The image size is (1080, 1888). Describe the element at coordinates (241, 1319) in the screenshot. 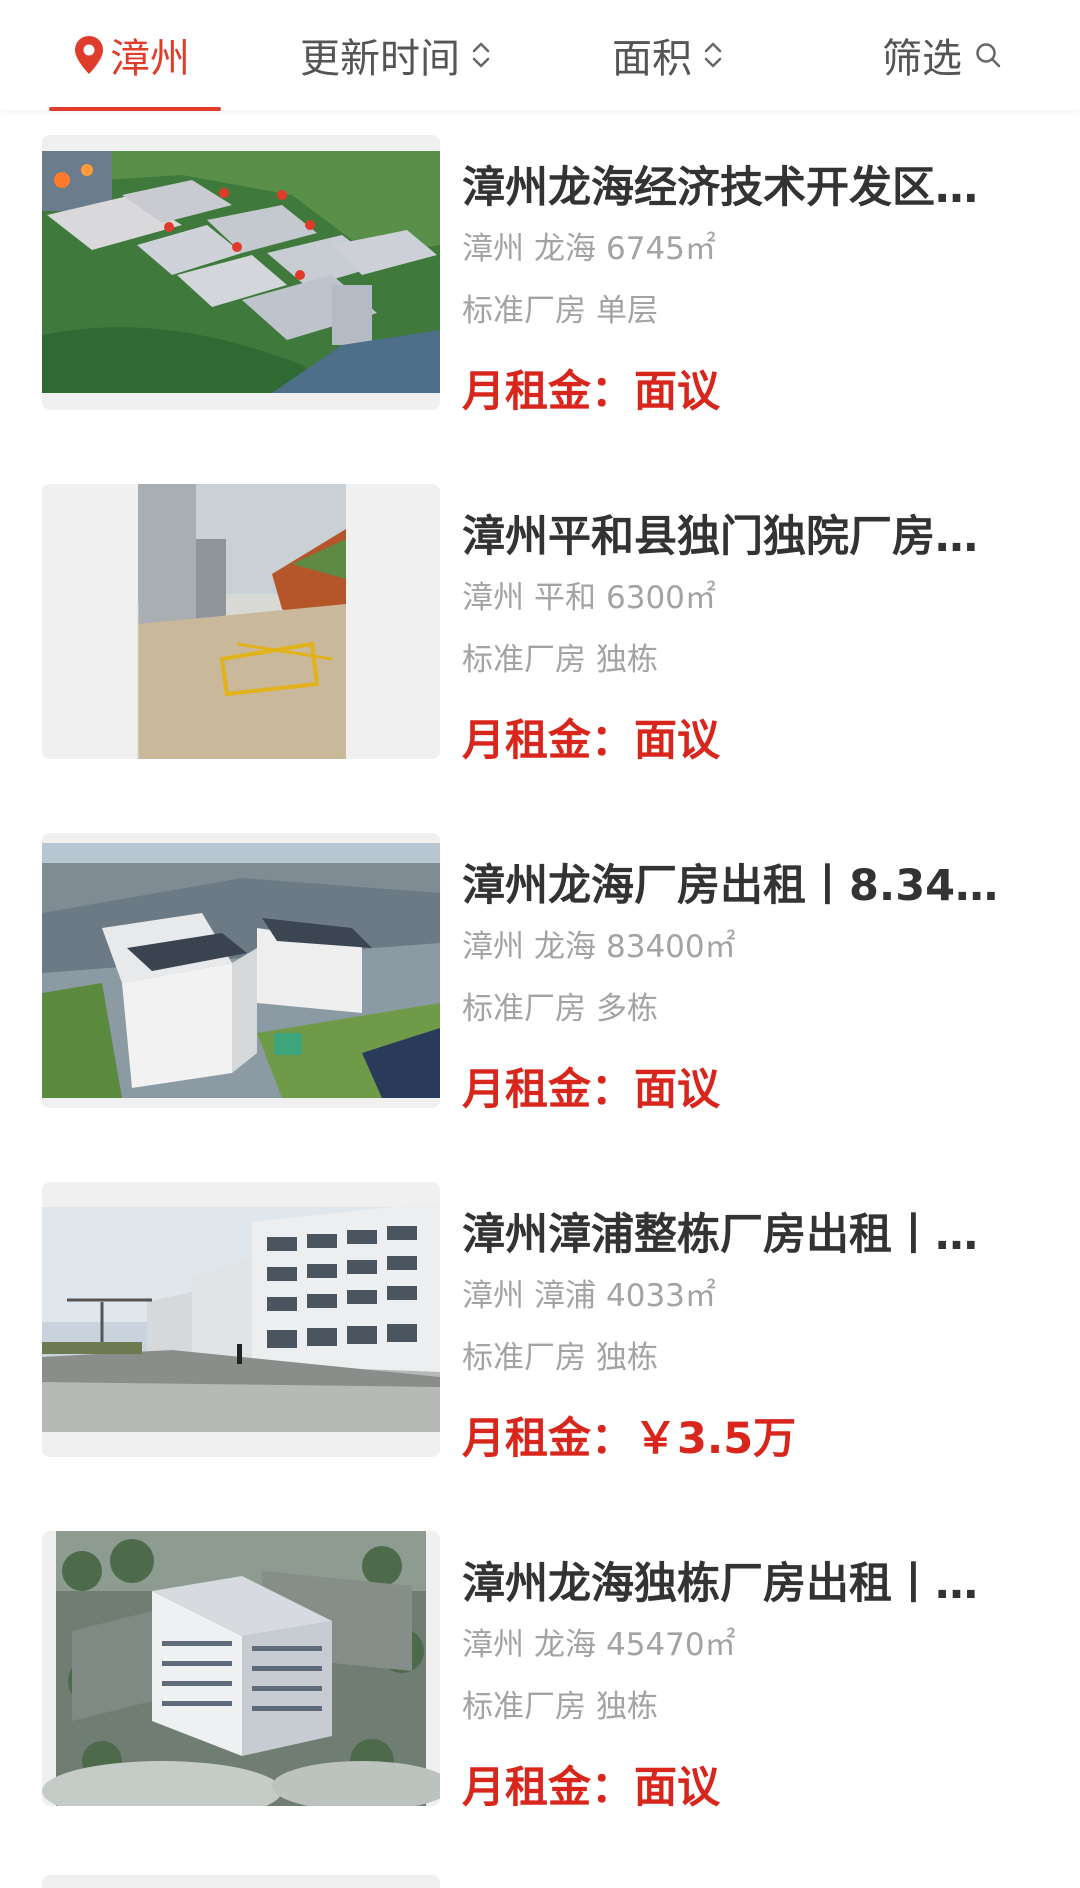

I see `listing-thumbnail-factory-street-view` at that location.